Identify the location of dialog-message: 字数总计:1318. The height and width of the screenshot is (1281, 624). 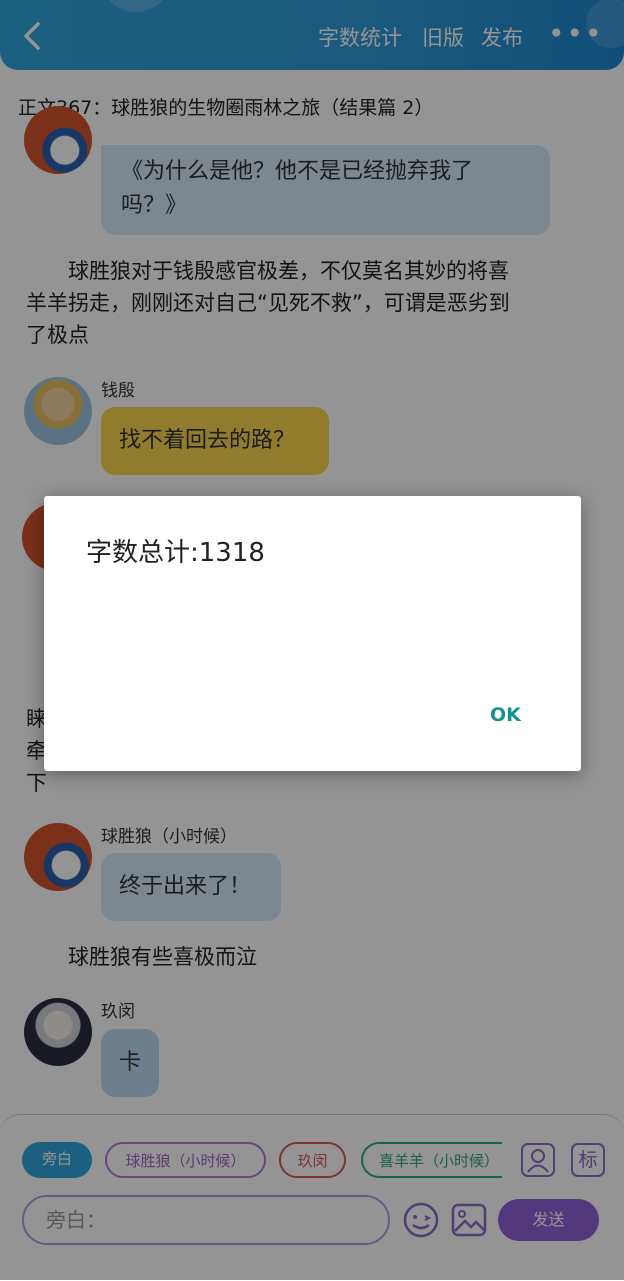
(175, 553).